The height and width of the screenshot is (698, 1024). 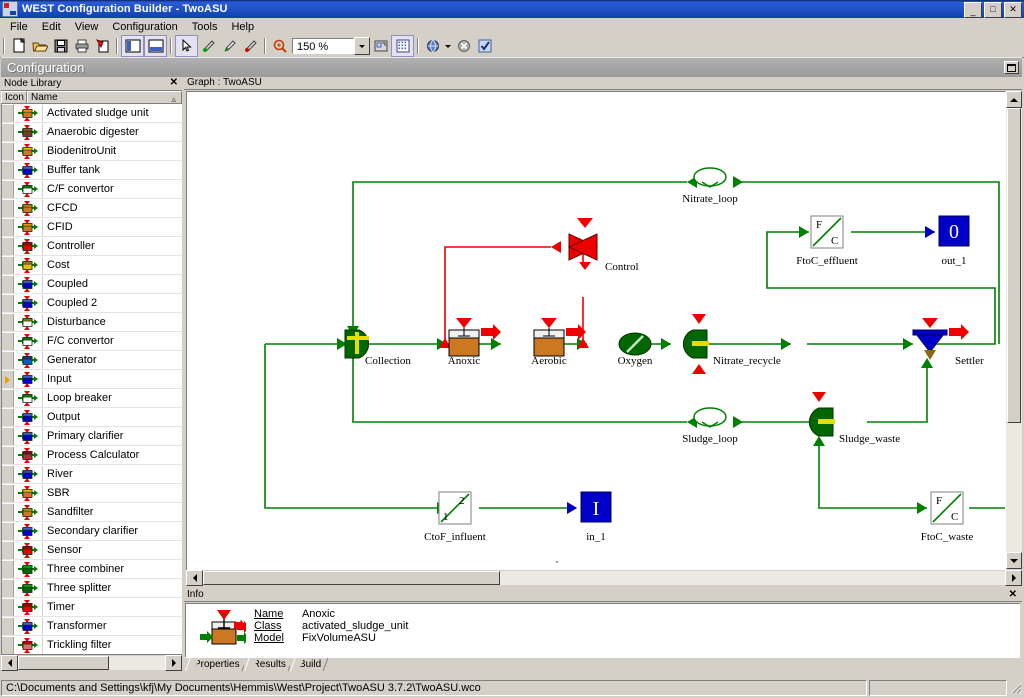 I want to click on stop-icon, so click(x=463, y=46).